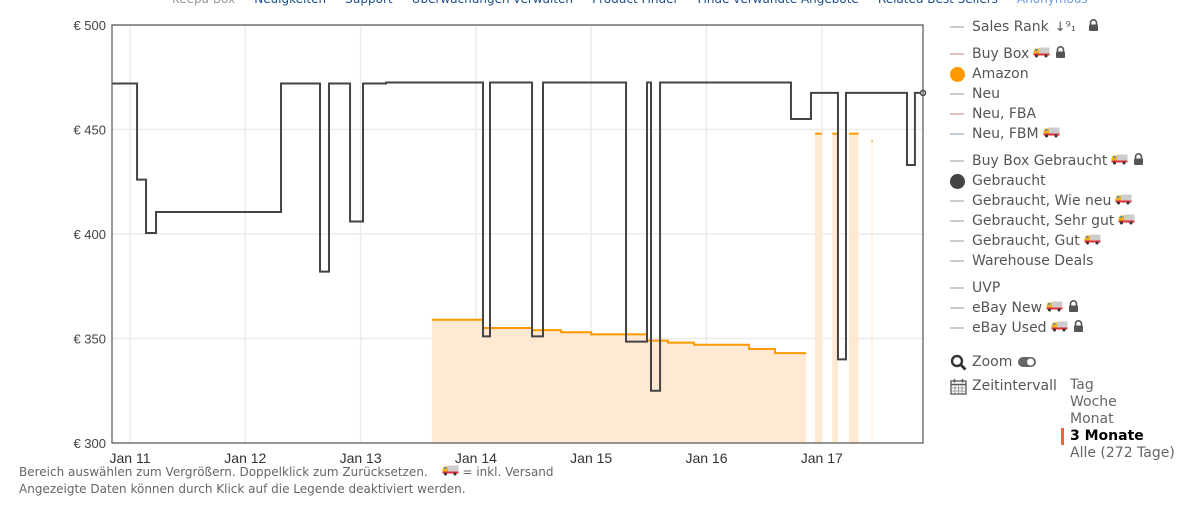 Image resolution: width=1190 pixels, height=510 pixels. Describe the element at coordinates (1065, 27) in the screenshot. I see `sort-icon: ↓⁹₁` at that location.